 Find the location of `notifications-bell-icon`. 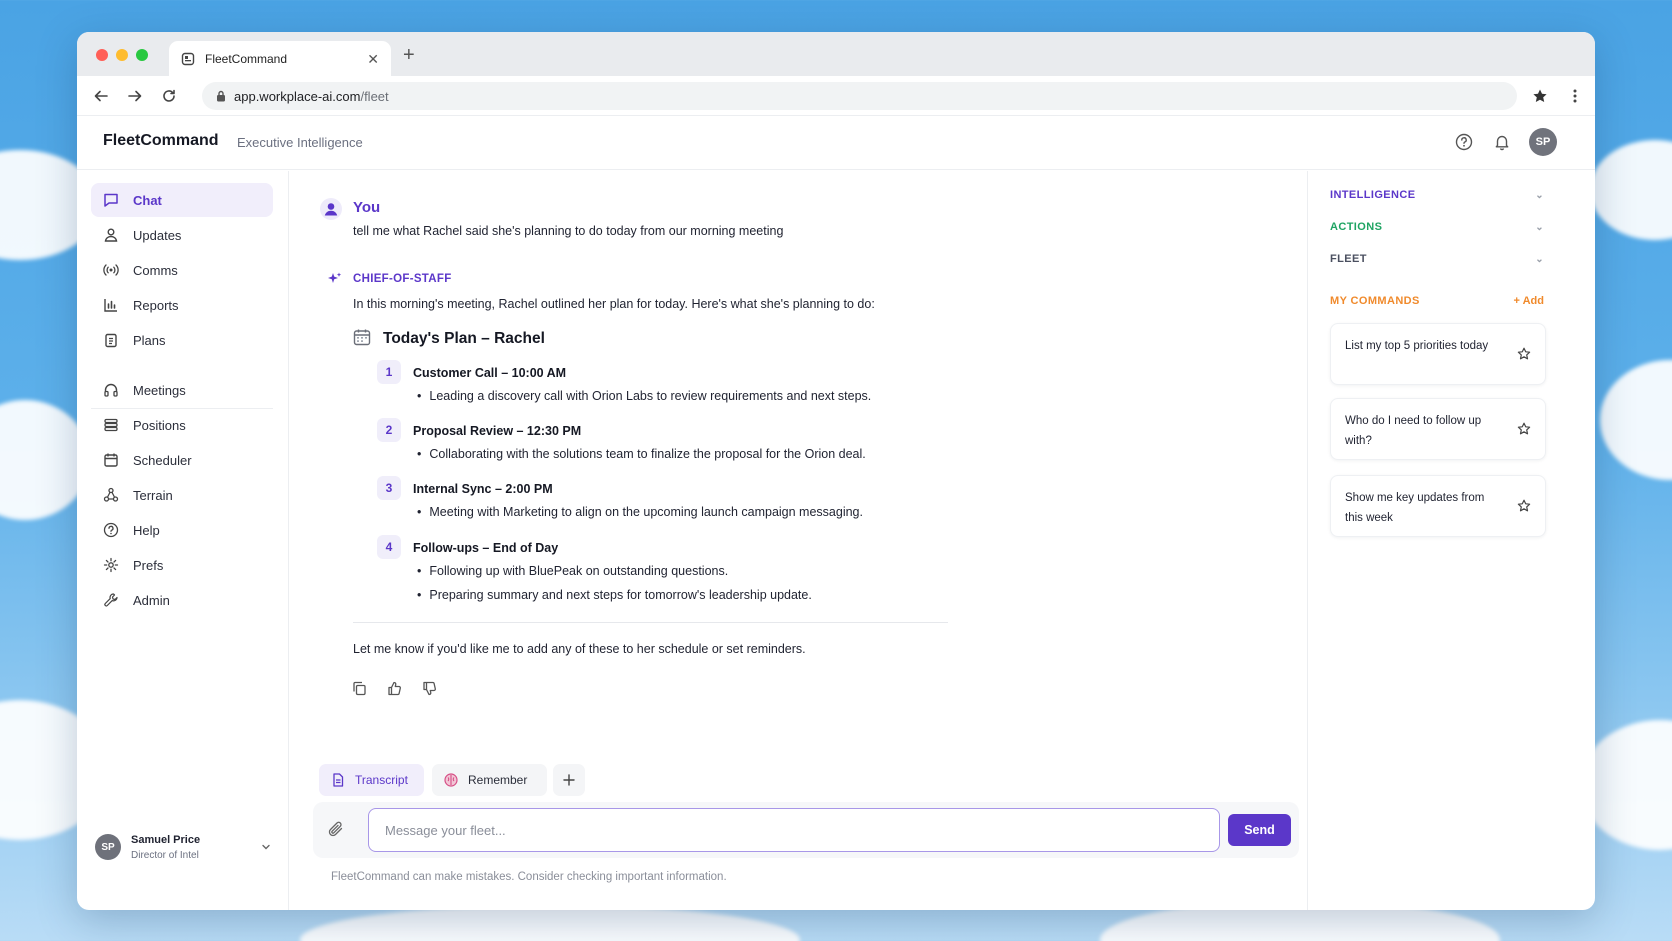

notifications-bell-icon is located at coordinates (1502, 142).